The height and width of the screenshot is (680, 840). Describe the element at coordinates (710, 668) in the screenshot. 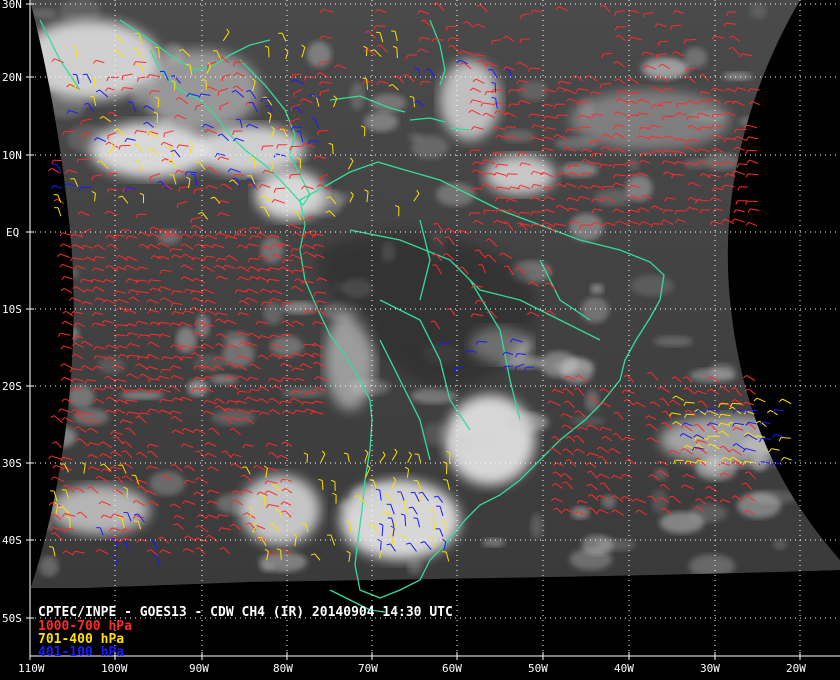

I see `lon-label: 30W` at that location.